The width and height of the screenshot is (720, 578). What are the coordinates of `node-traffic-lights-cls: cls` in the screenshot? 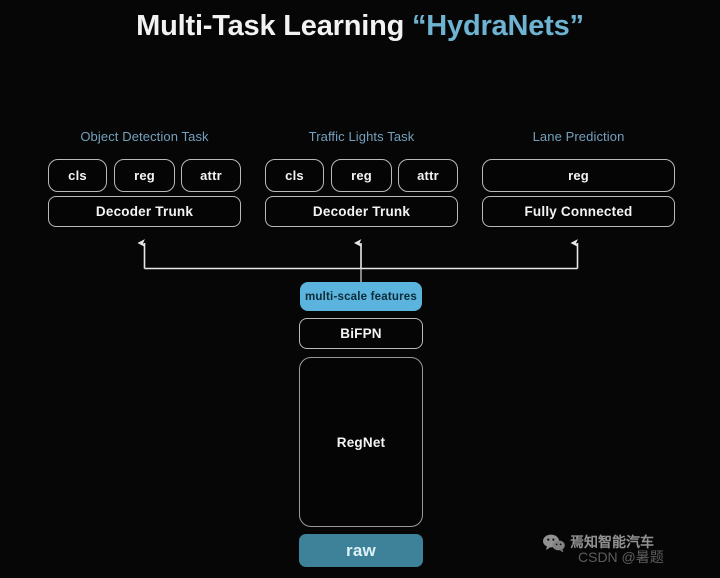 It's located at (294, 175).